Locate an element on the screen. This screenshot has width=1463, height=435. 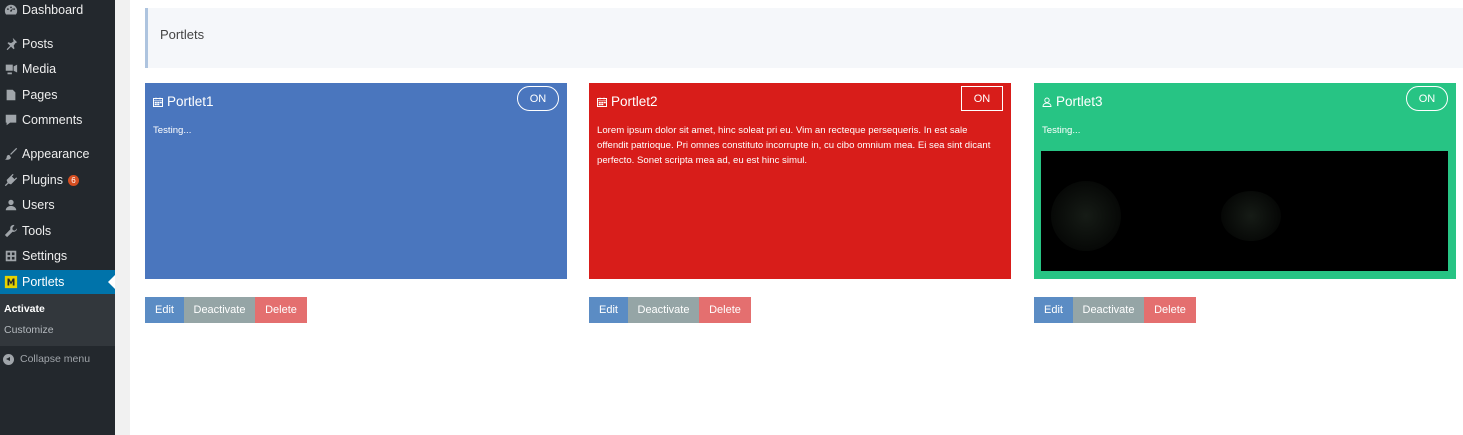
sidebar-item-media: Media is located at coordinates (57, 69).